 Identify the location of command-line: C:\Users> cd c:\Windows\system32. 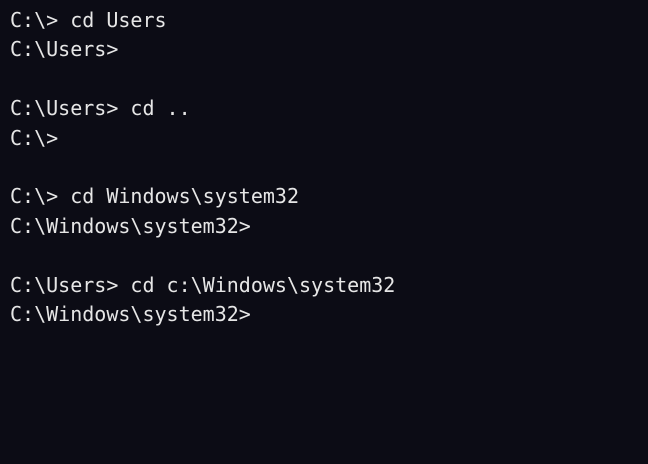
(203, 284).